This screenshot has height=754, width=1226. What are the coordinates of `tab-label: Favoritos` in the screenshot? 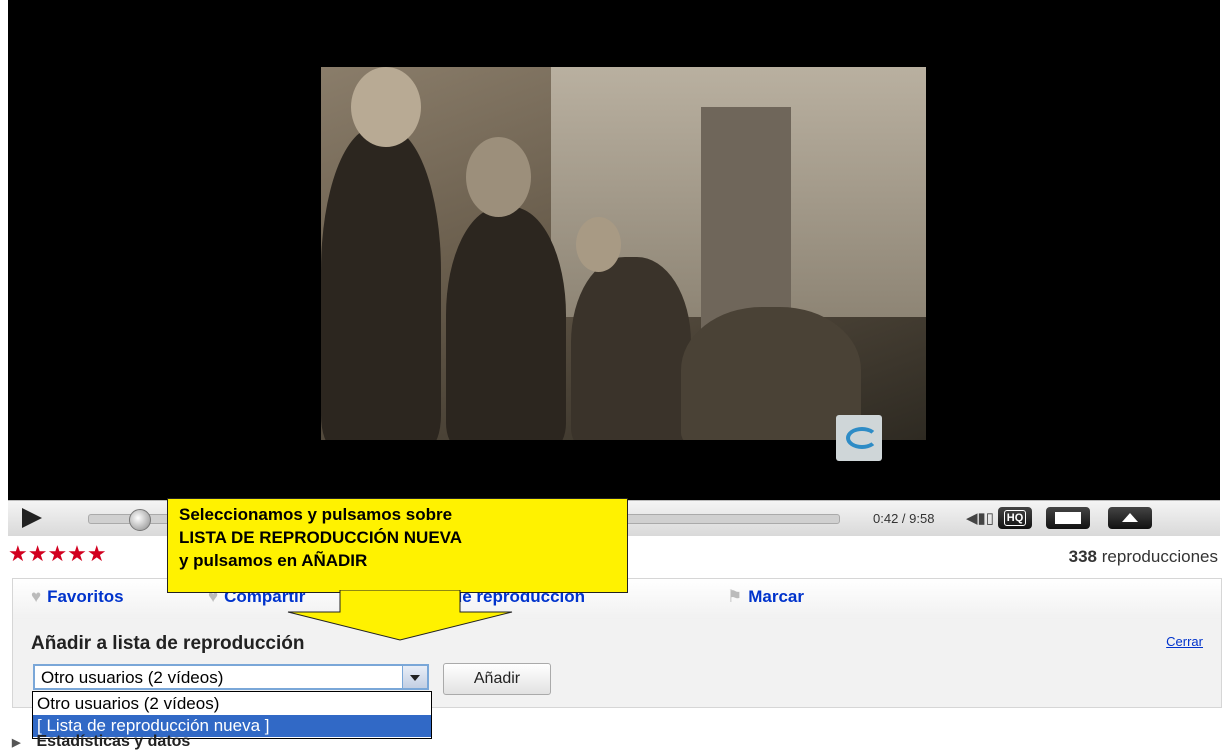 It's located at (85, 596).